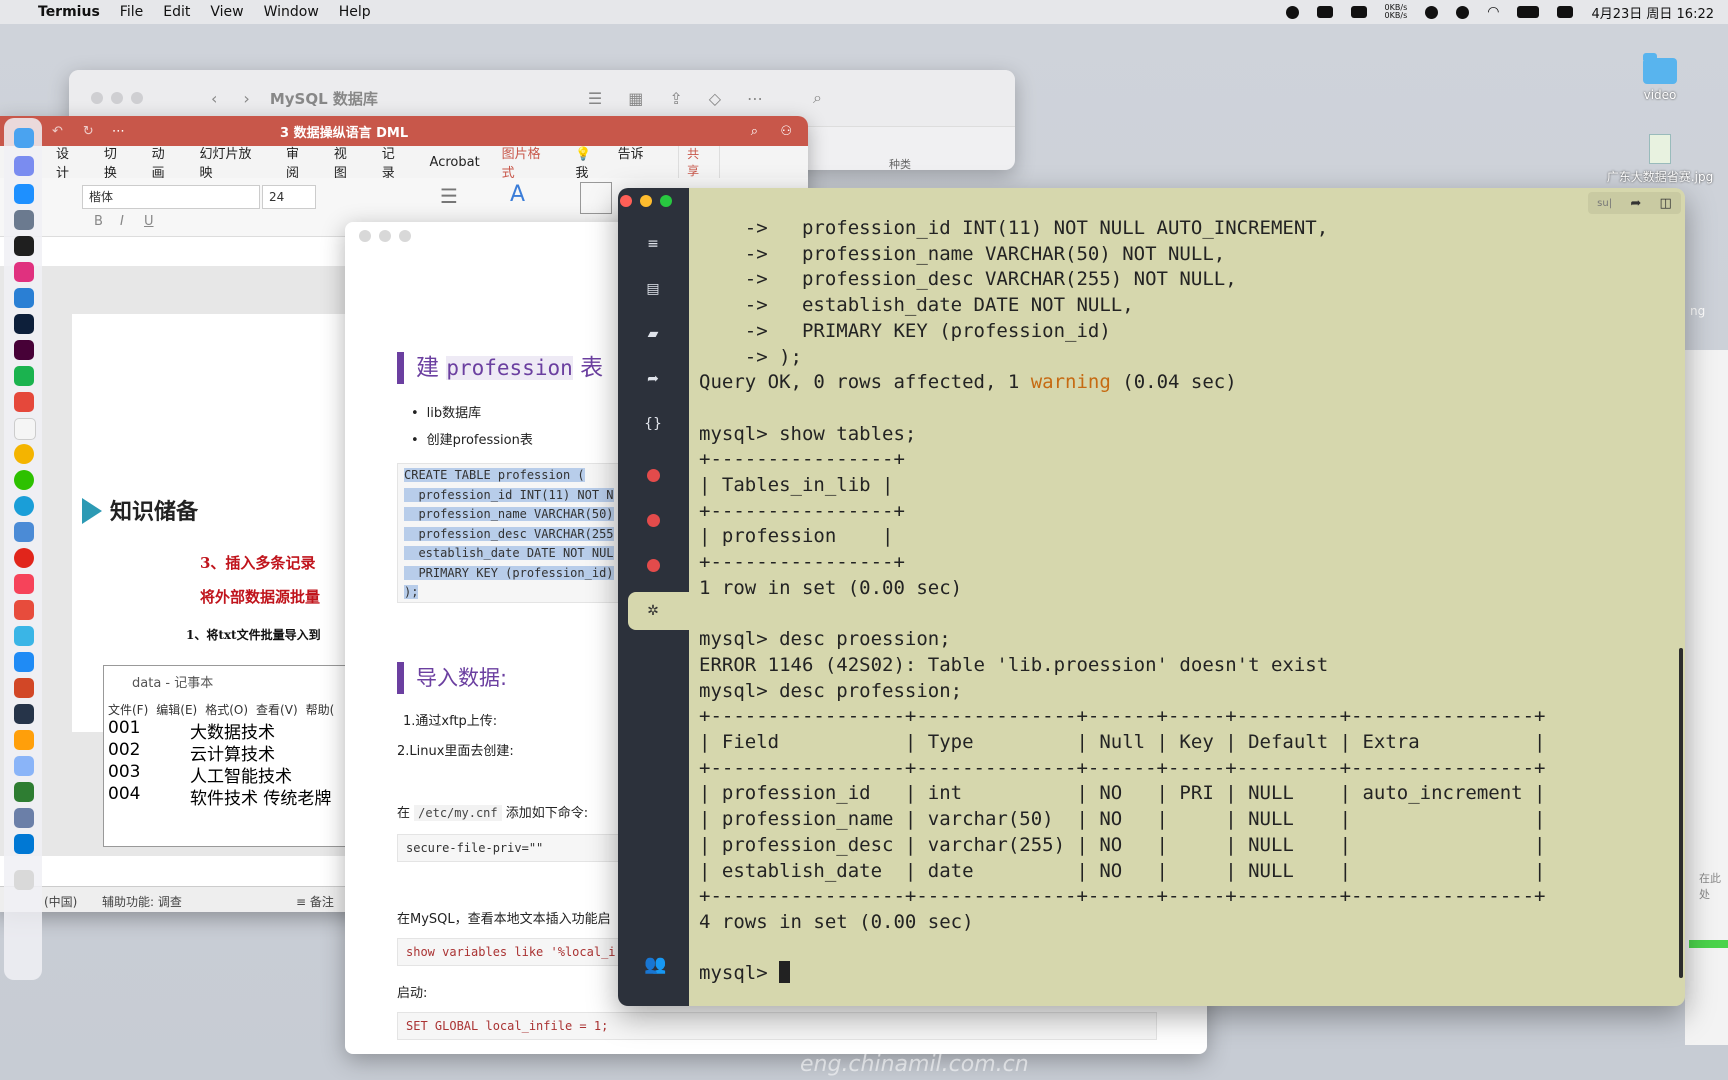  What do you see at coordinates (1652, 12) in the screenshot?
I see `clock: 4月23日 周日 16:22` at bounding box center [1652, 12].